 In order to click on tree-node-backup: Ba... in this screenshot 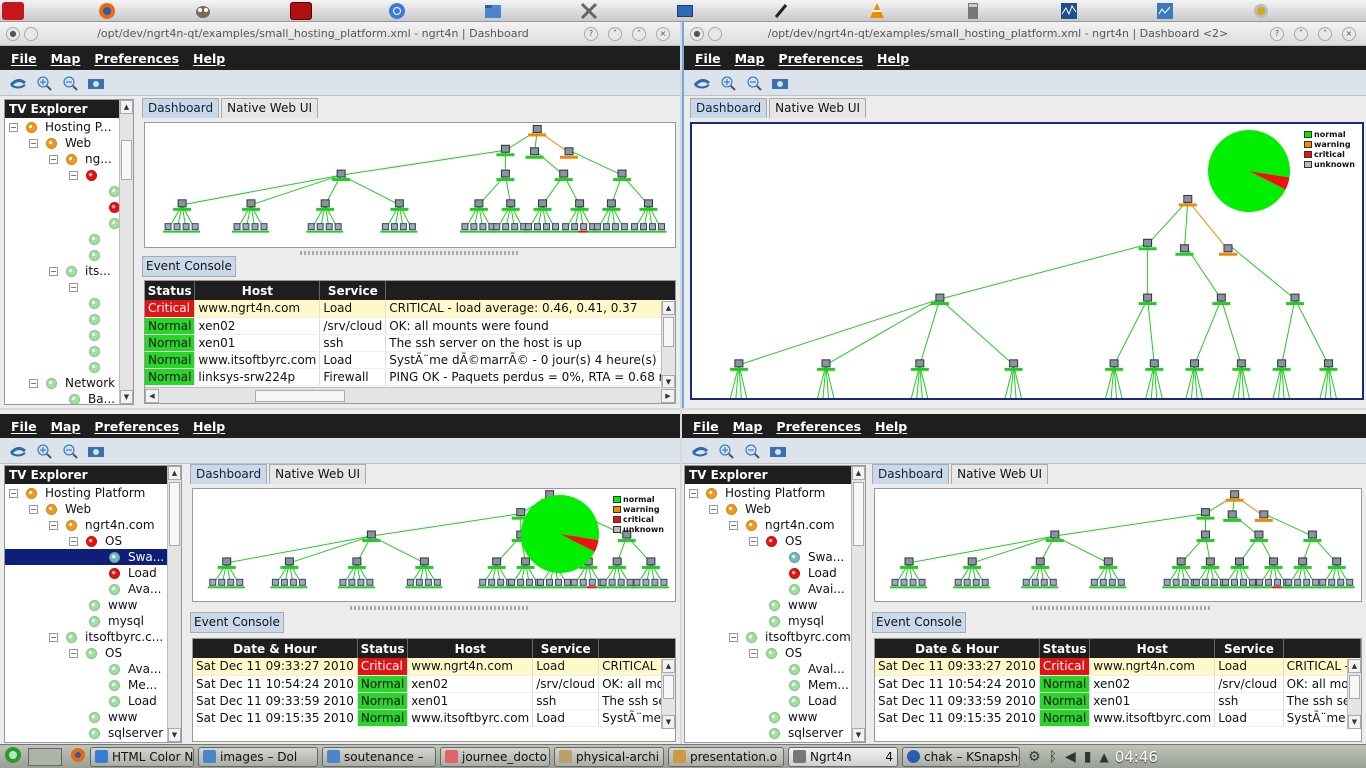, I will do `click(92, 397)`.